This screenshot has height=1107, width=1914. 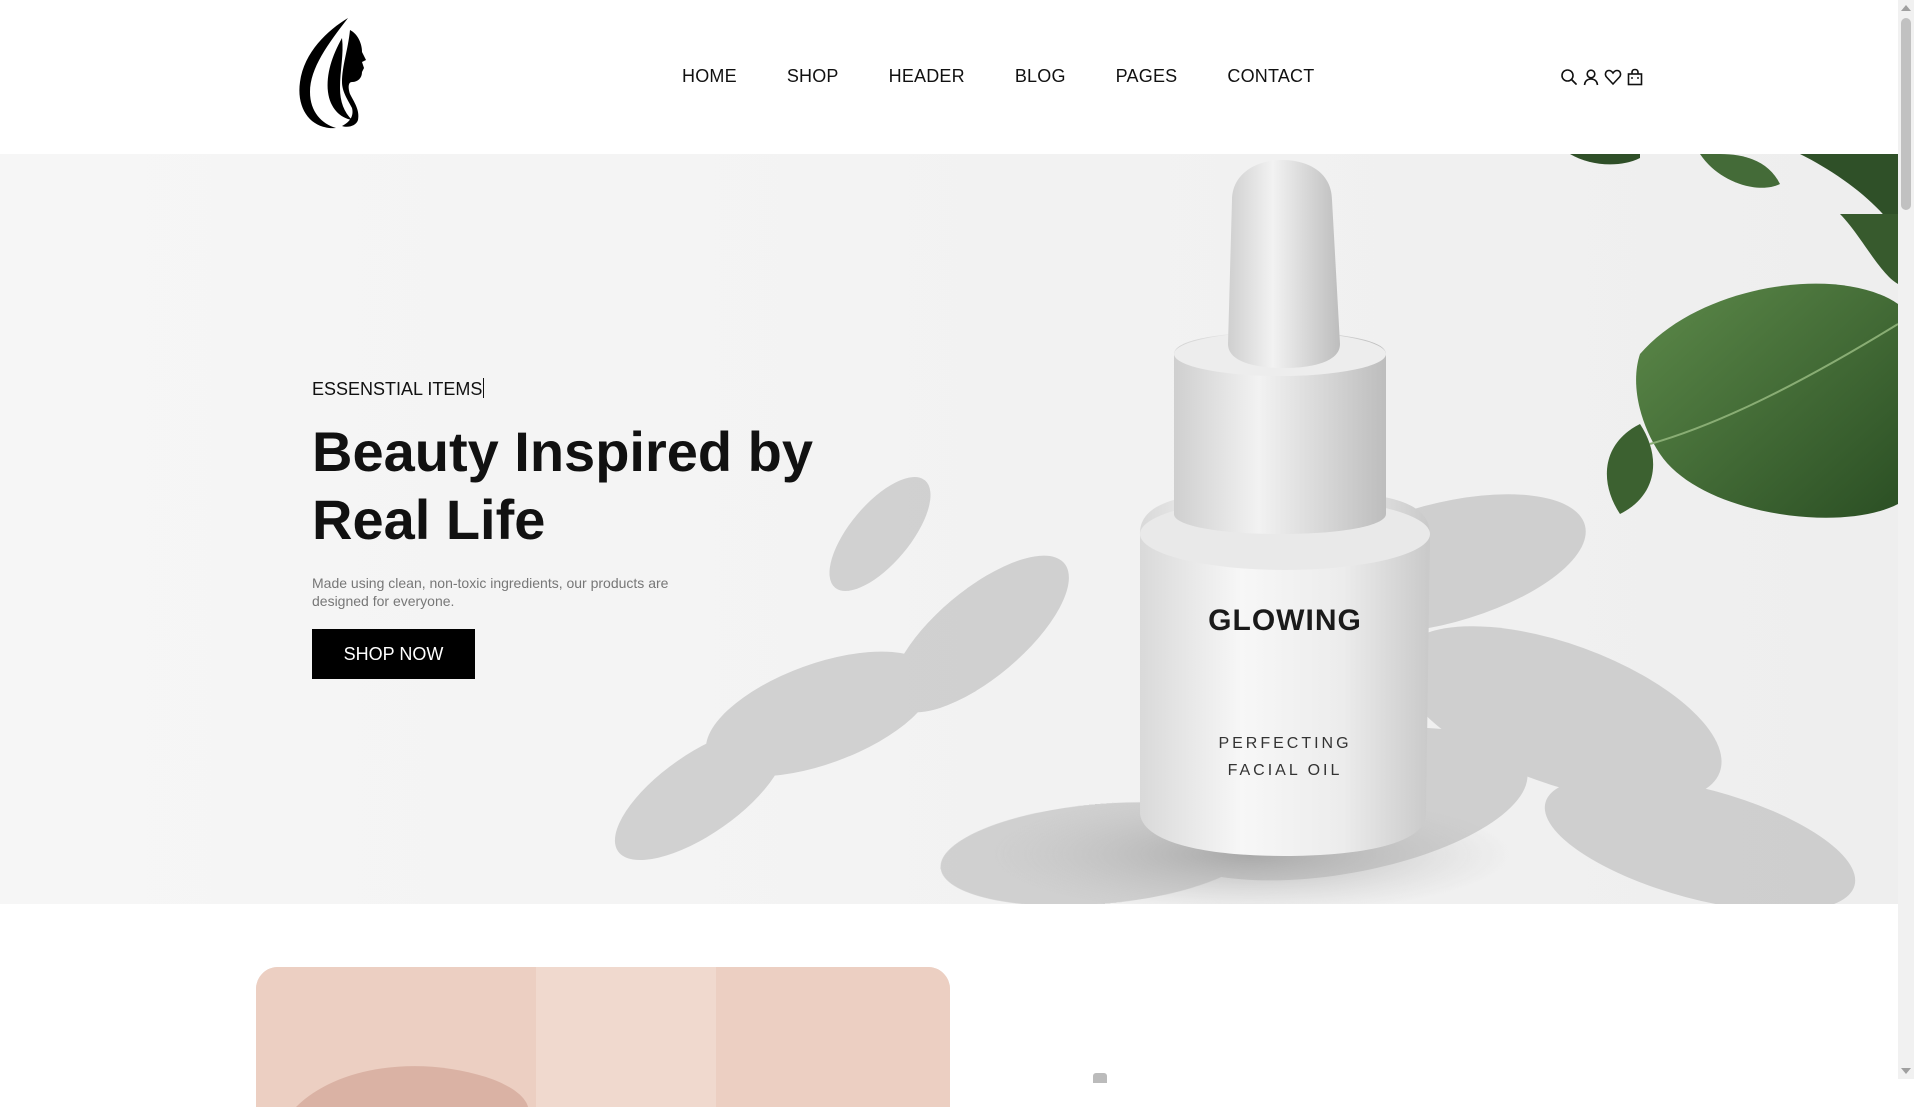 I want to click on product-subtitle-line1: PERFECTING, so click(x=1284, y=743).